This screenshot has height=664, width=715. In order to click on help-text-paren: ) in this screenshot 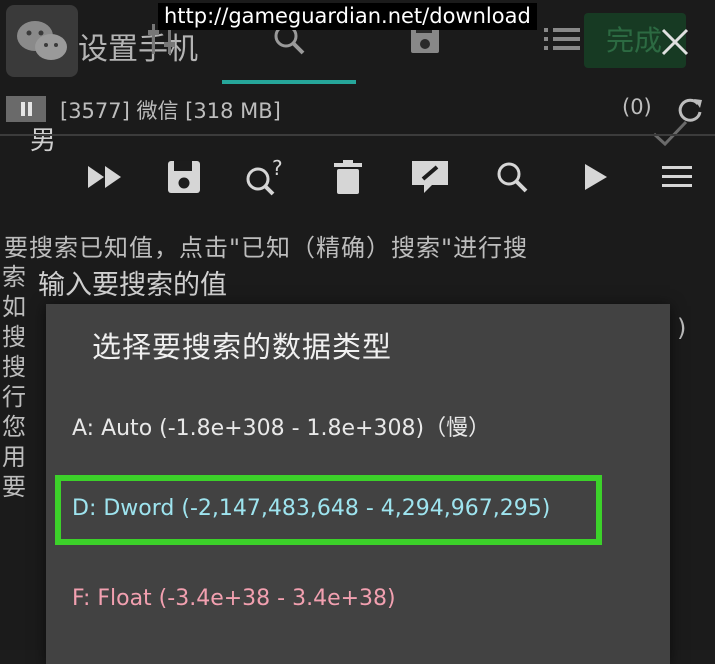, I will do `click(682, 328)`.